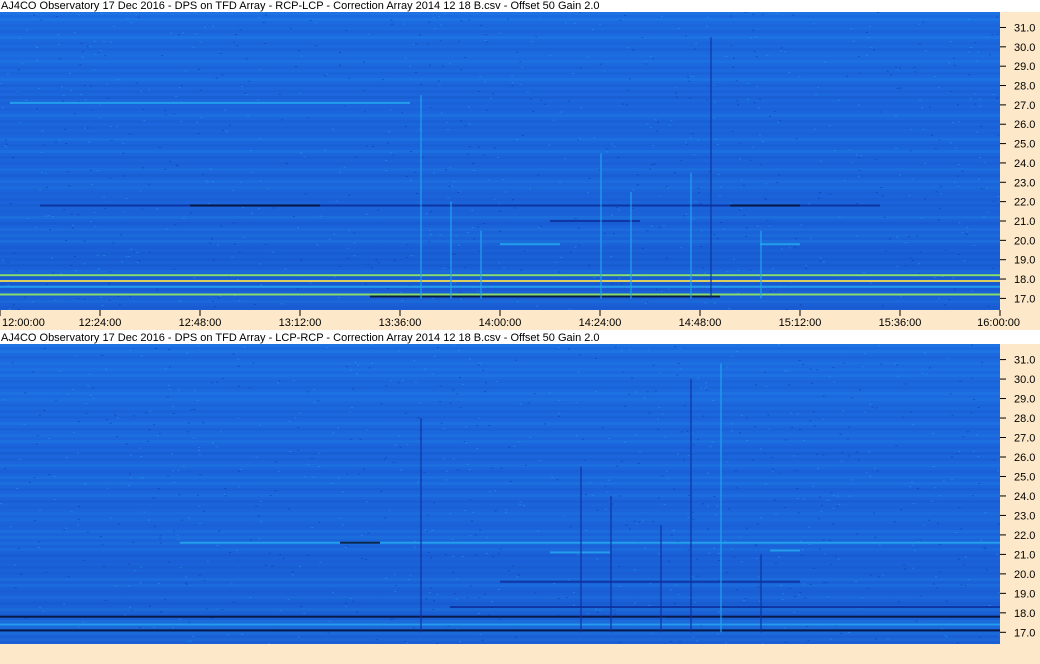 This screenshot has height=664, width=1040. I want to click on time-tick-label: 13:36:00, so click(400, 323).